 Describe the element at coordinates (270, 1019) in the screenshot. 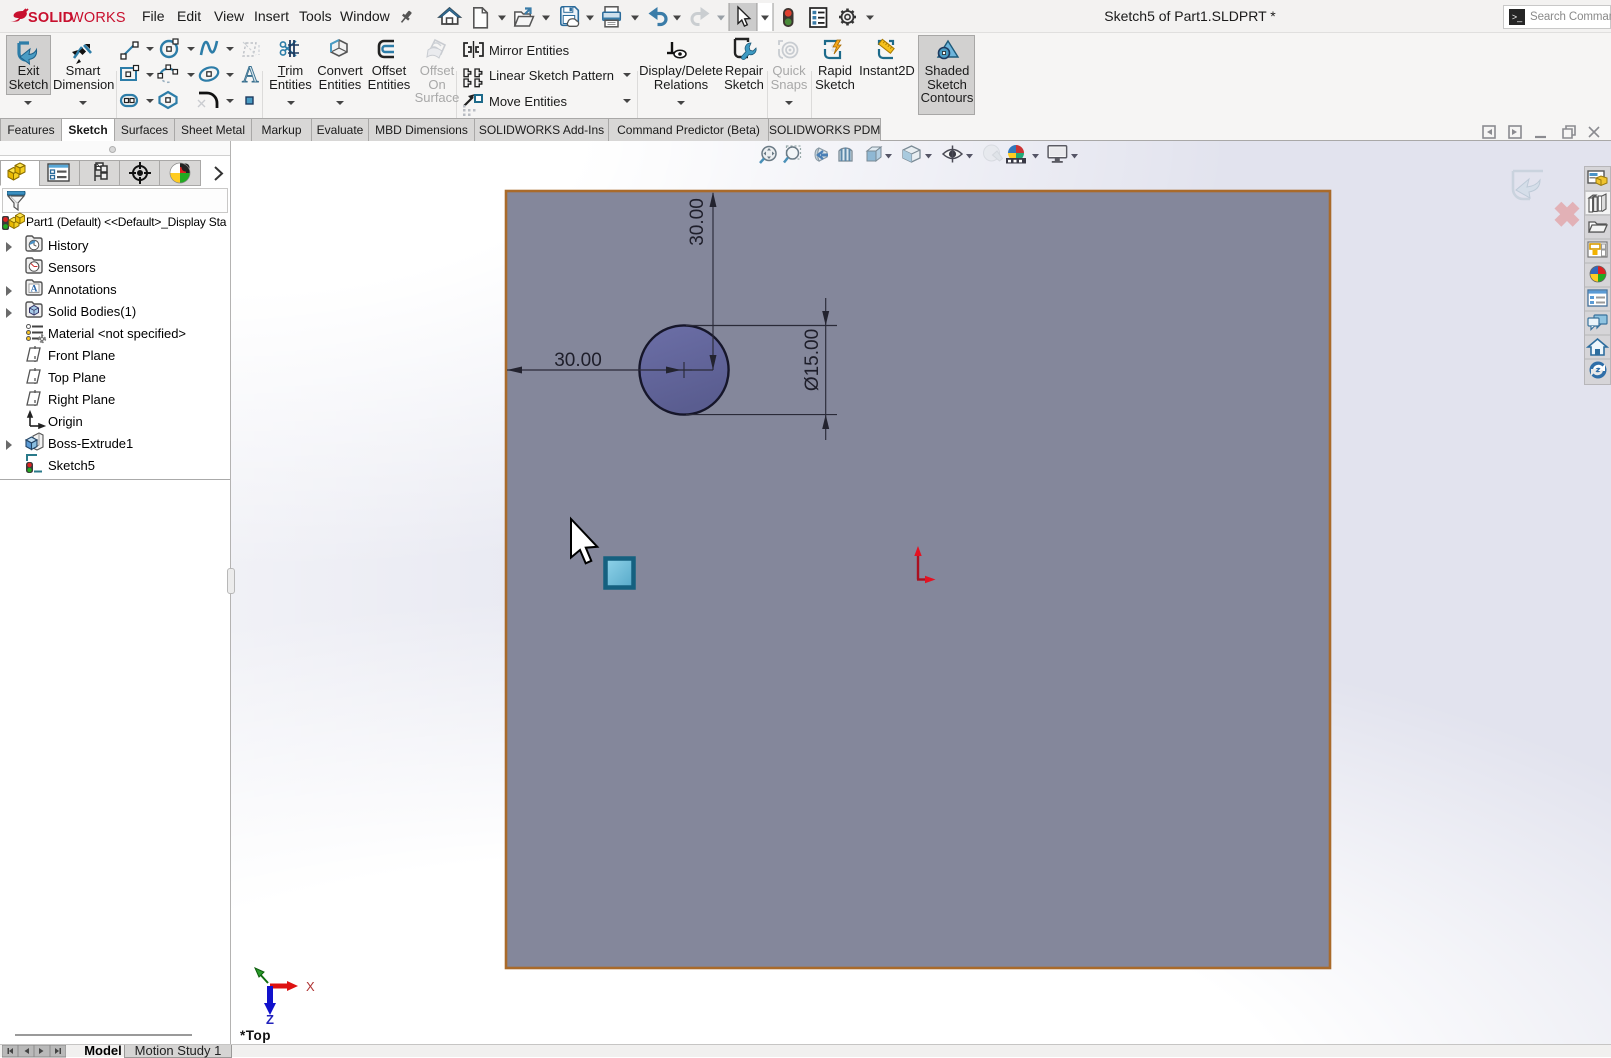

I see `svg-text: Z` at that location.